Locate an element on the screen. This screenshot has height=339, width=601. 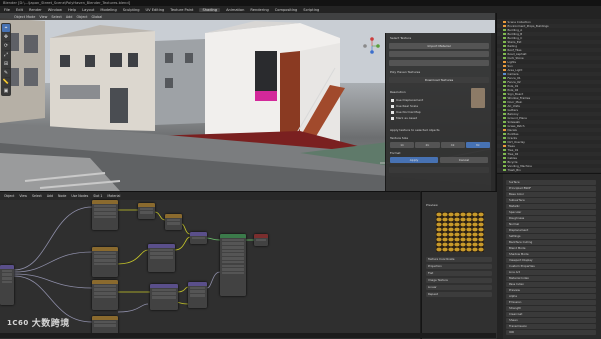
property-row: Transmission is located at coordinates (551, 326).